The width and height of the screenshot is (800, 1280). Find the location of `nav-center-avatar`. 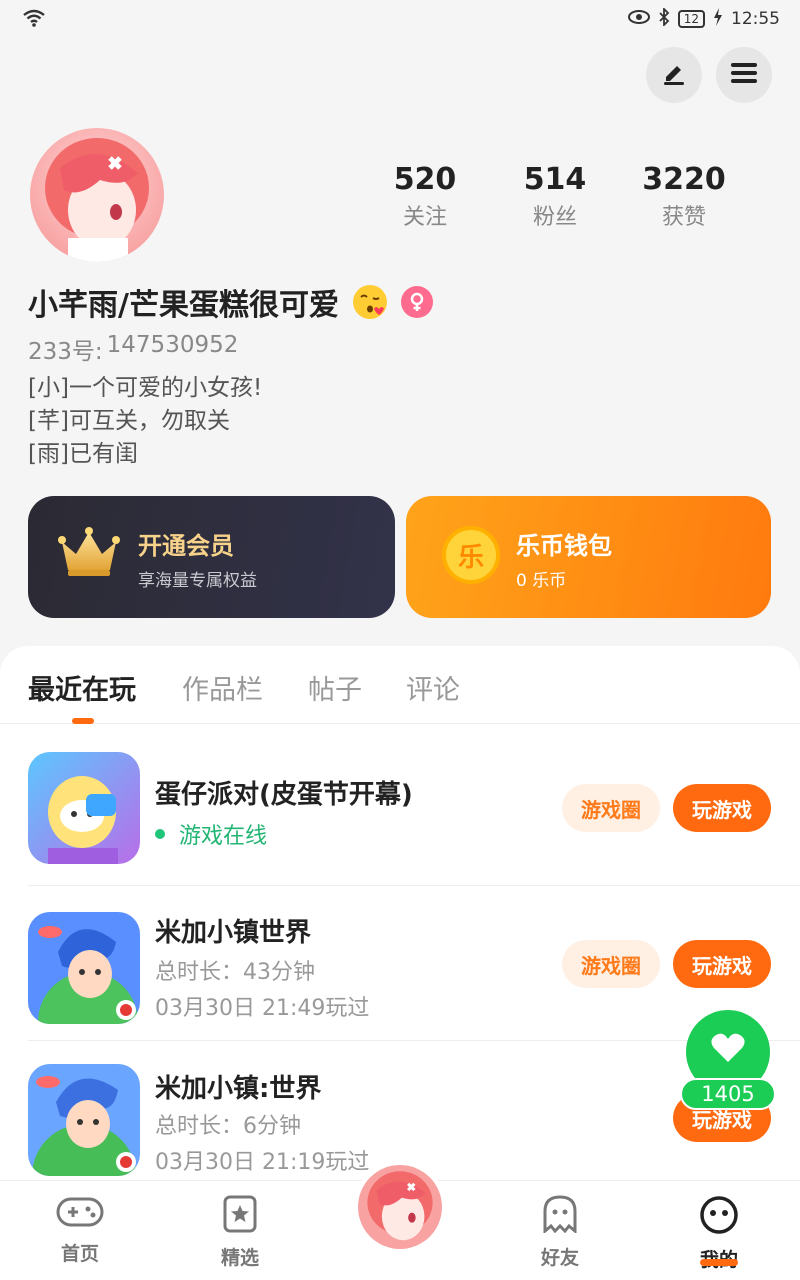

nav-center-avatar is located at coordinates (400, 1207).